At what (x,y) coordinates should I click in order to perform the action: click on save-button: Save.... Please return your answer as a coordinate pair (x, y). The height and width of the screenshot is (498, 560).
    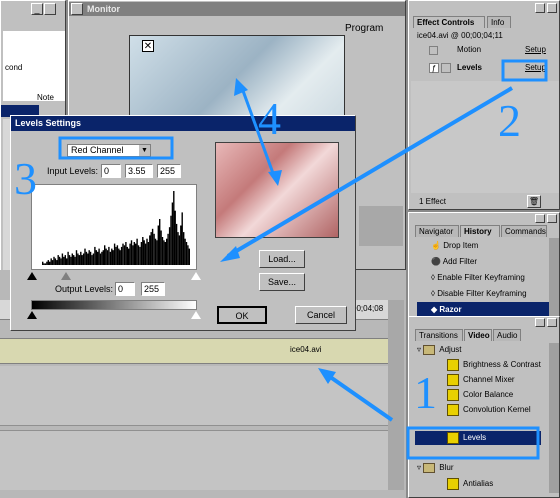
    Looking at the image, I should click on (282, 282).